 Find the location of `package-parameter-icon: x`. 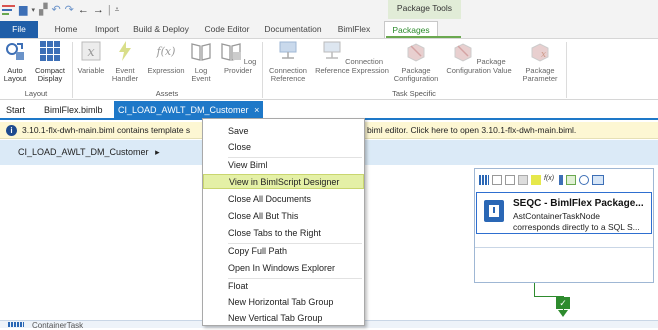

package-parameter-icon: x is located at coordinates (540, 52).